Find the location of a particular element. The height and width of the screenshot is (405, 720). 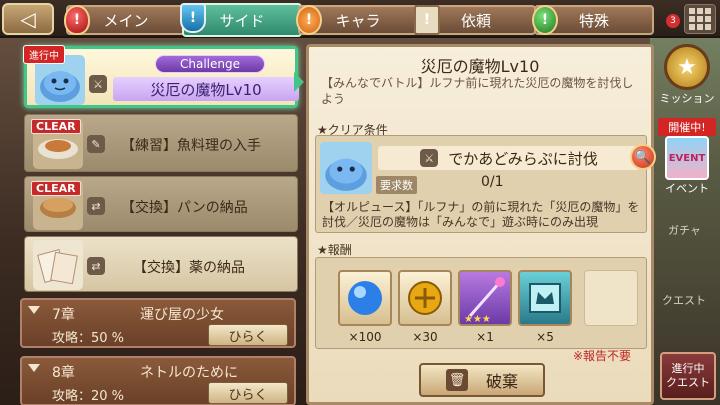

in-progress-quest-label: 進行中 クエスト is located at coordinates (688, 375).